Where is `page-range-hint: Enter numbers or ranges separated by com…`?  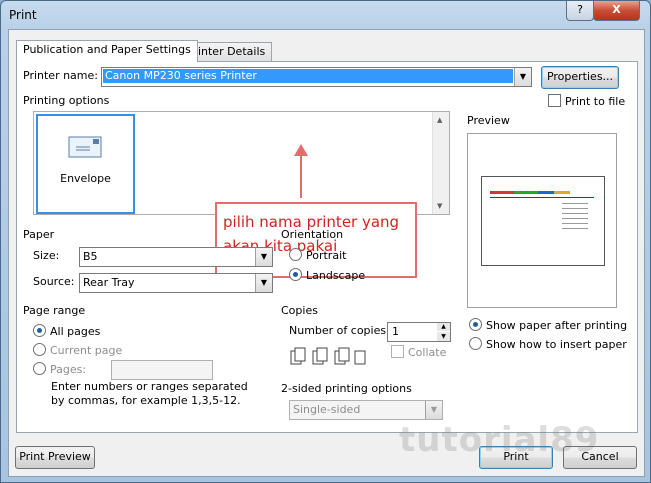 page-range-hint: Enter numbers or ranges separated by com… is located at coordinates (149, 393).